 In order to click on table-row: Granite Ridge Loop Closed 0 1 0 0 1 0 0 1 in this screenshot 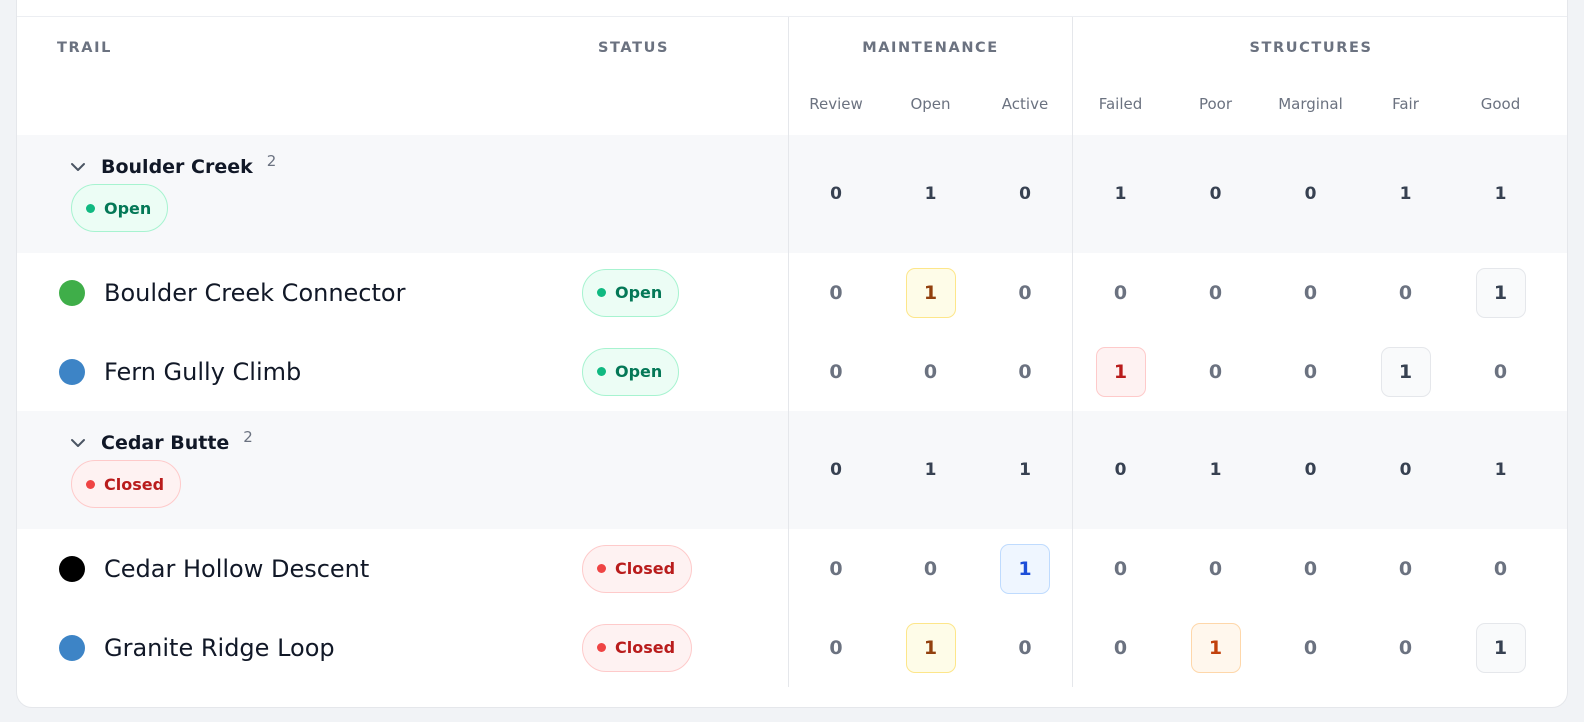, I will do `click(792, 647)`.